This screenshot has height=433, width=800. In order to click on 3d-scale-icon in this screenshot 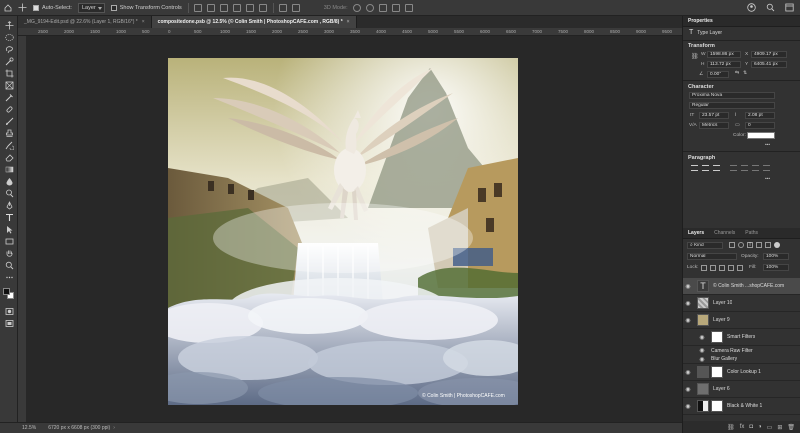, I will do `click(408, 7)`.